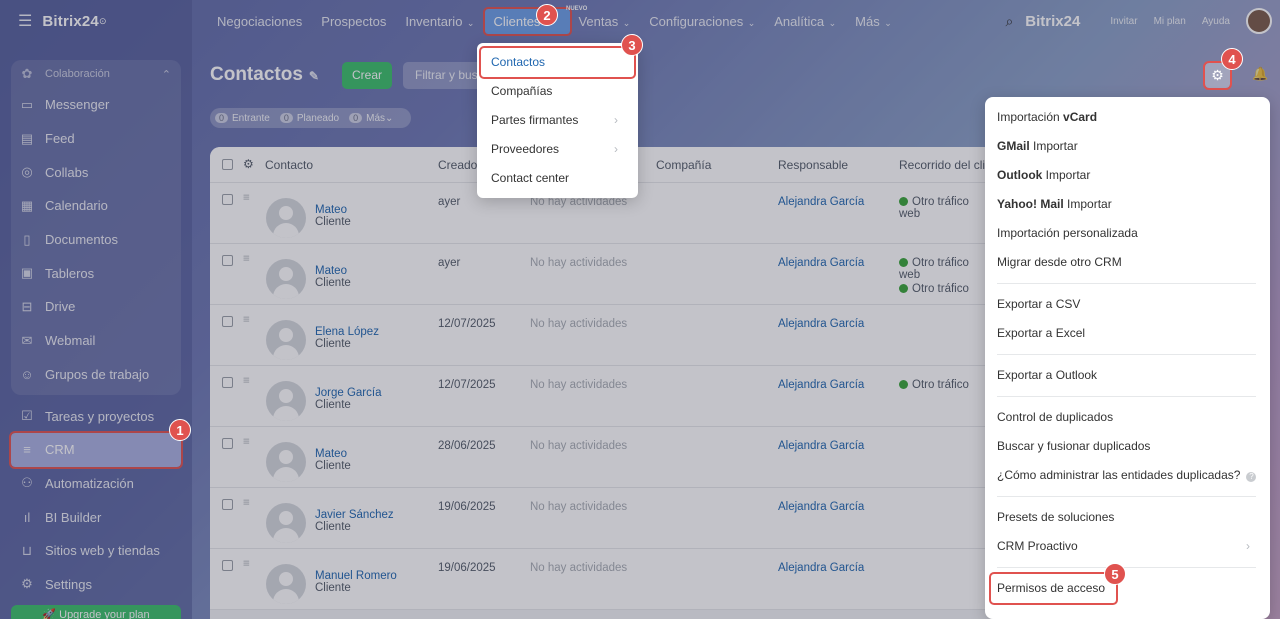  What do you see at coordinates (96, 74) in the screenshot?
I see `sidebar-group-header: ✿ Colaboración ⌃` at bounding box center [96, 74].